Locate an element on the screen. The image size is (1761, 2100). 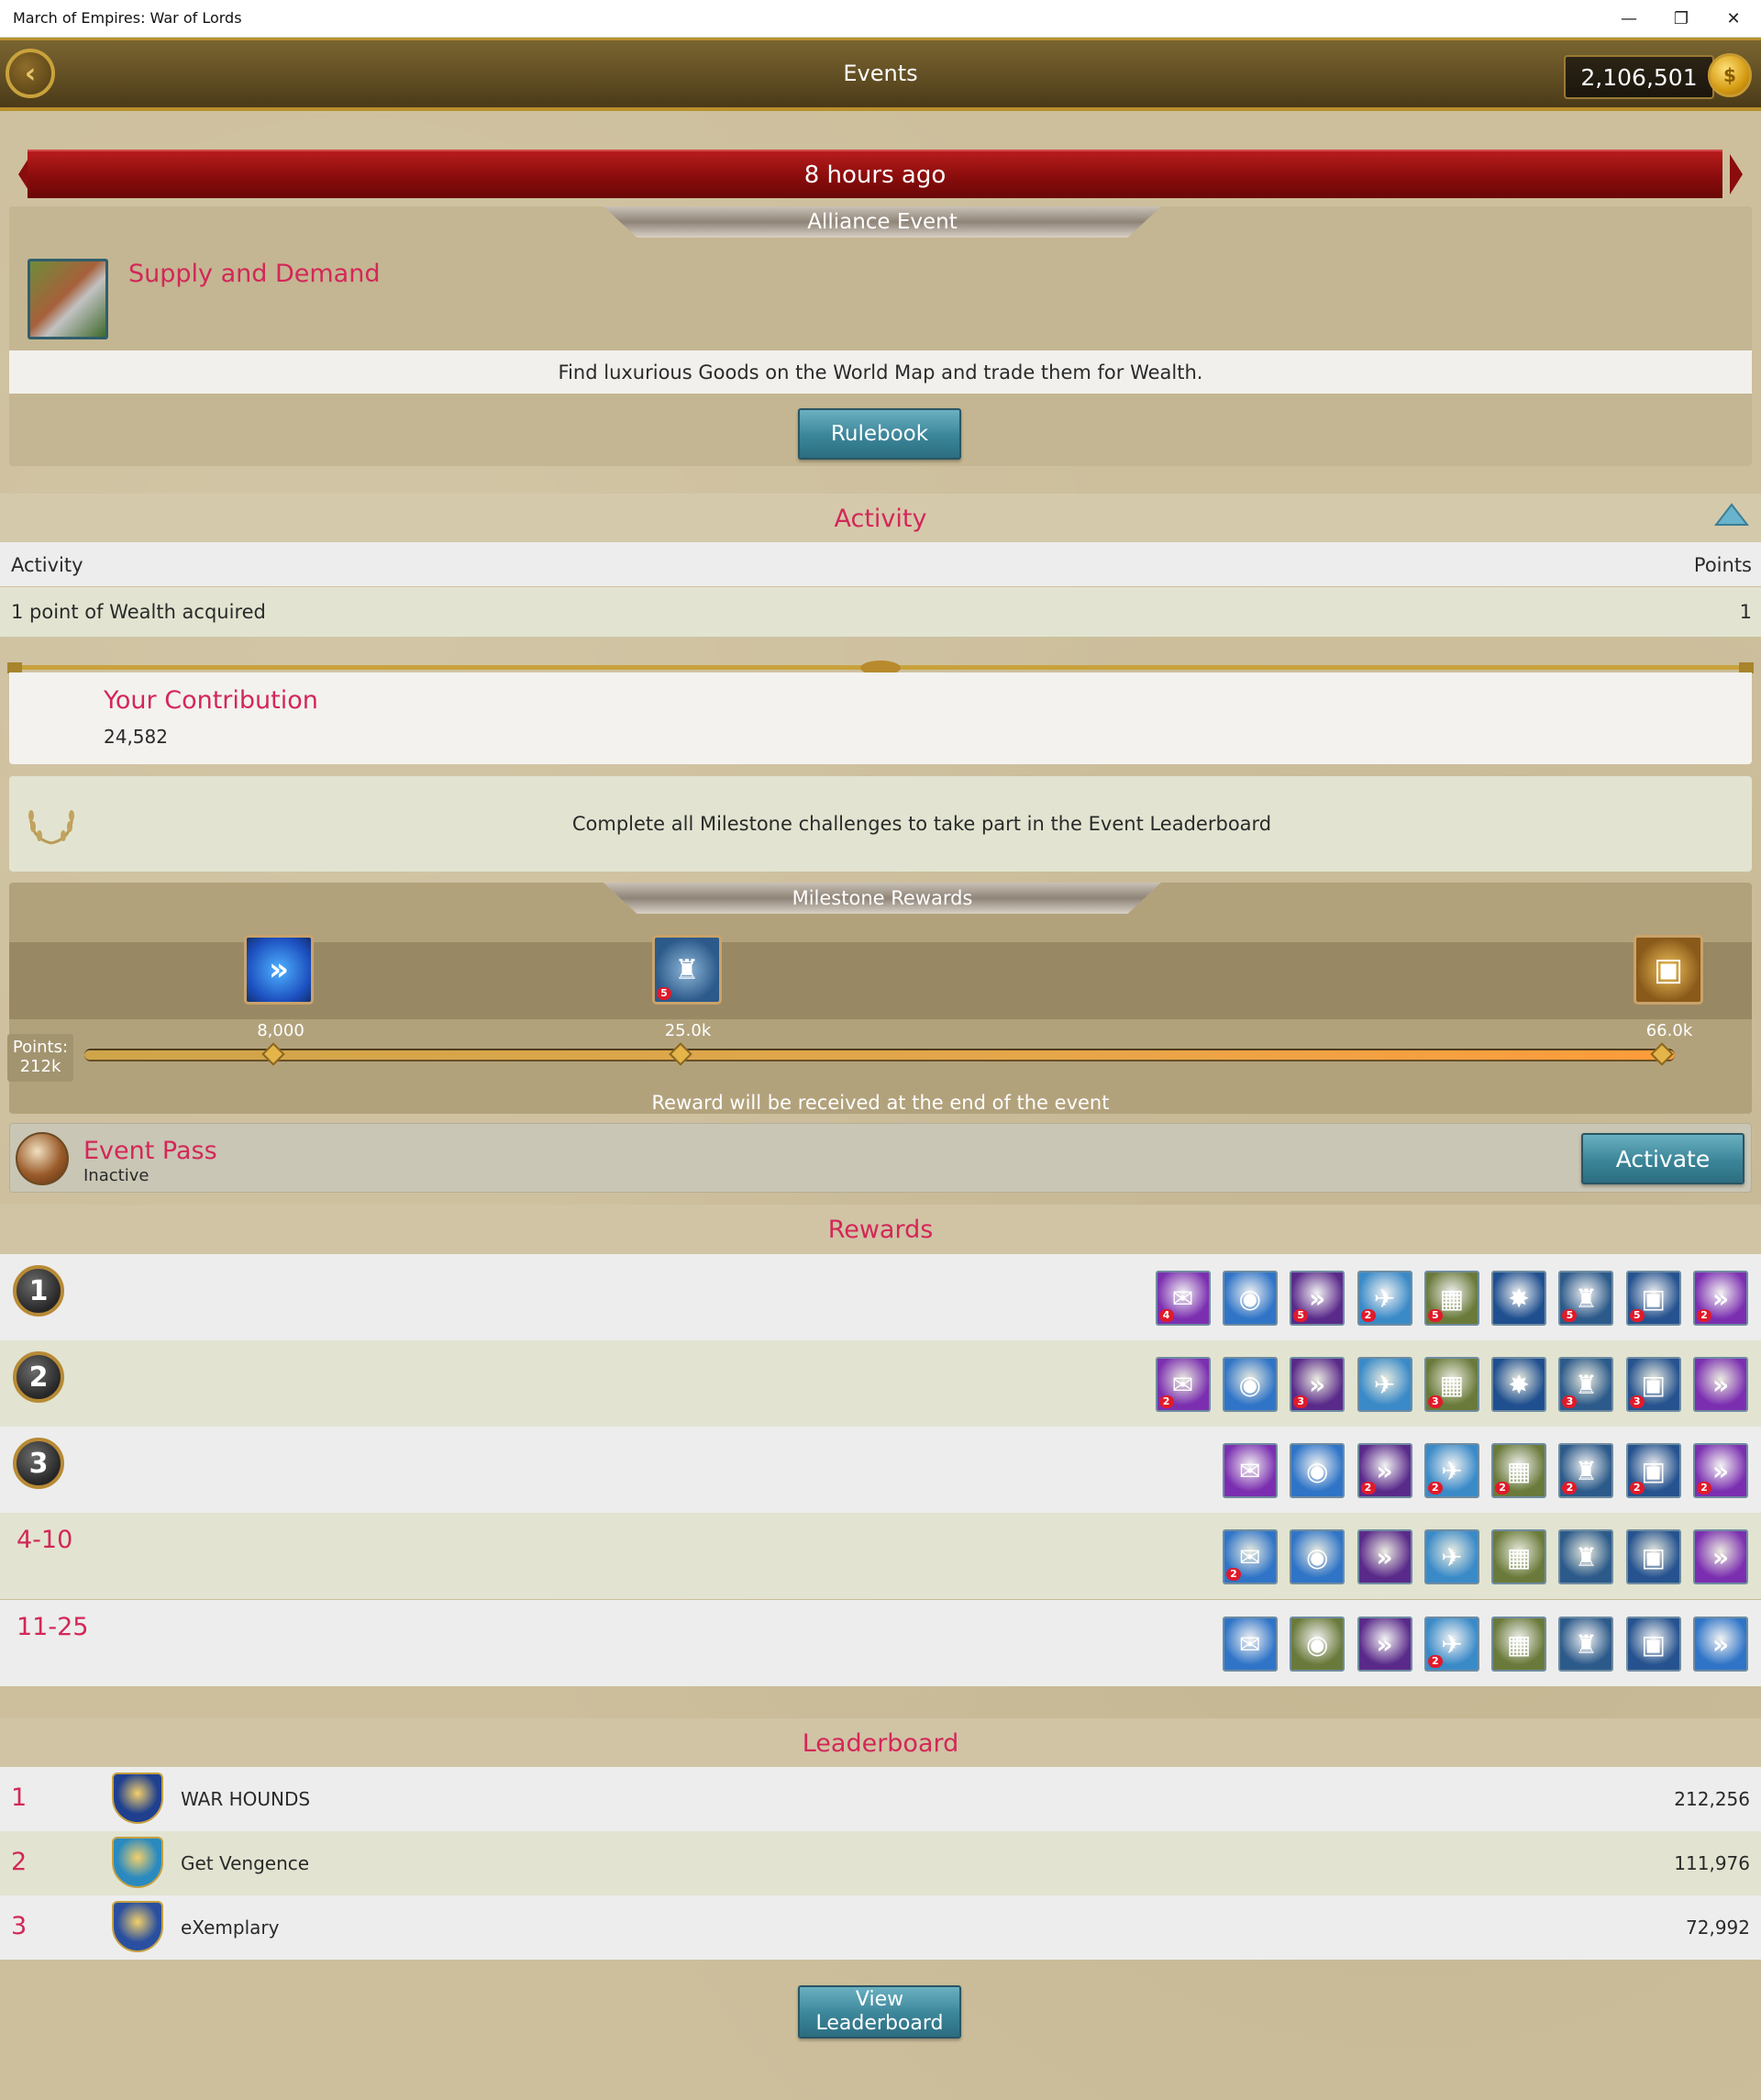
leaderboard-row: 1 WAR HOUNDS 212,256 is located at coordinates (880, 1799).